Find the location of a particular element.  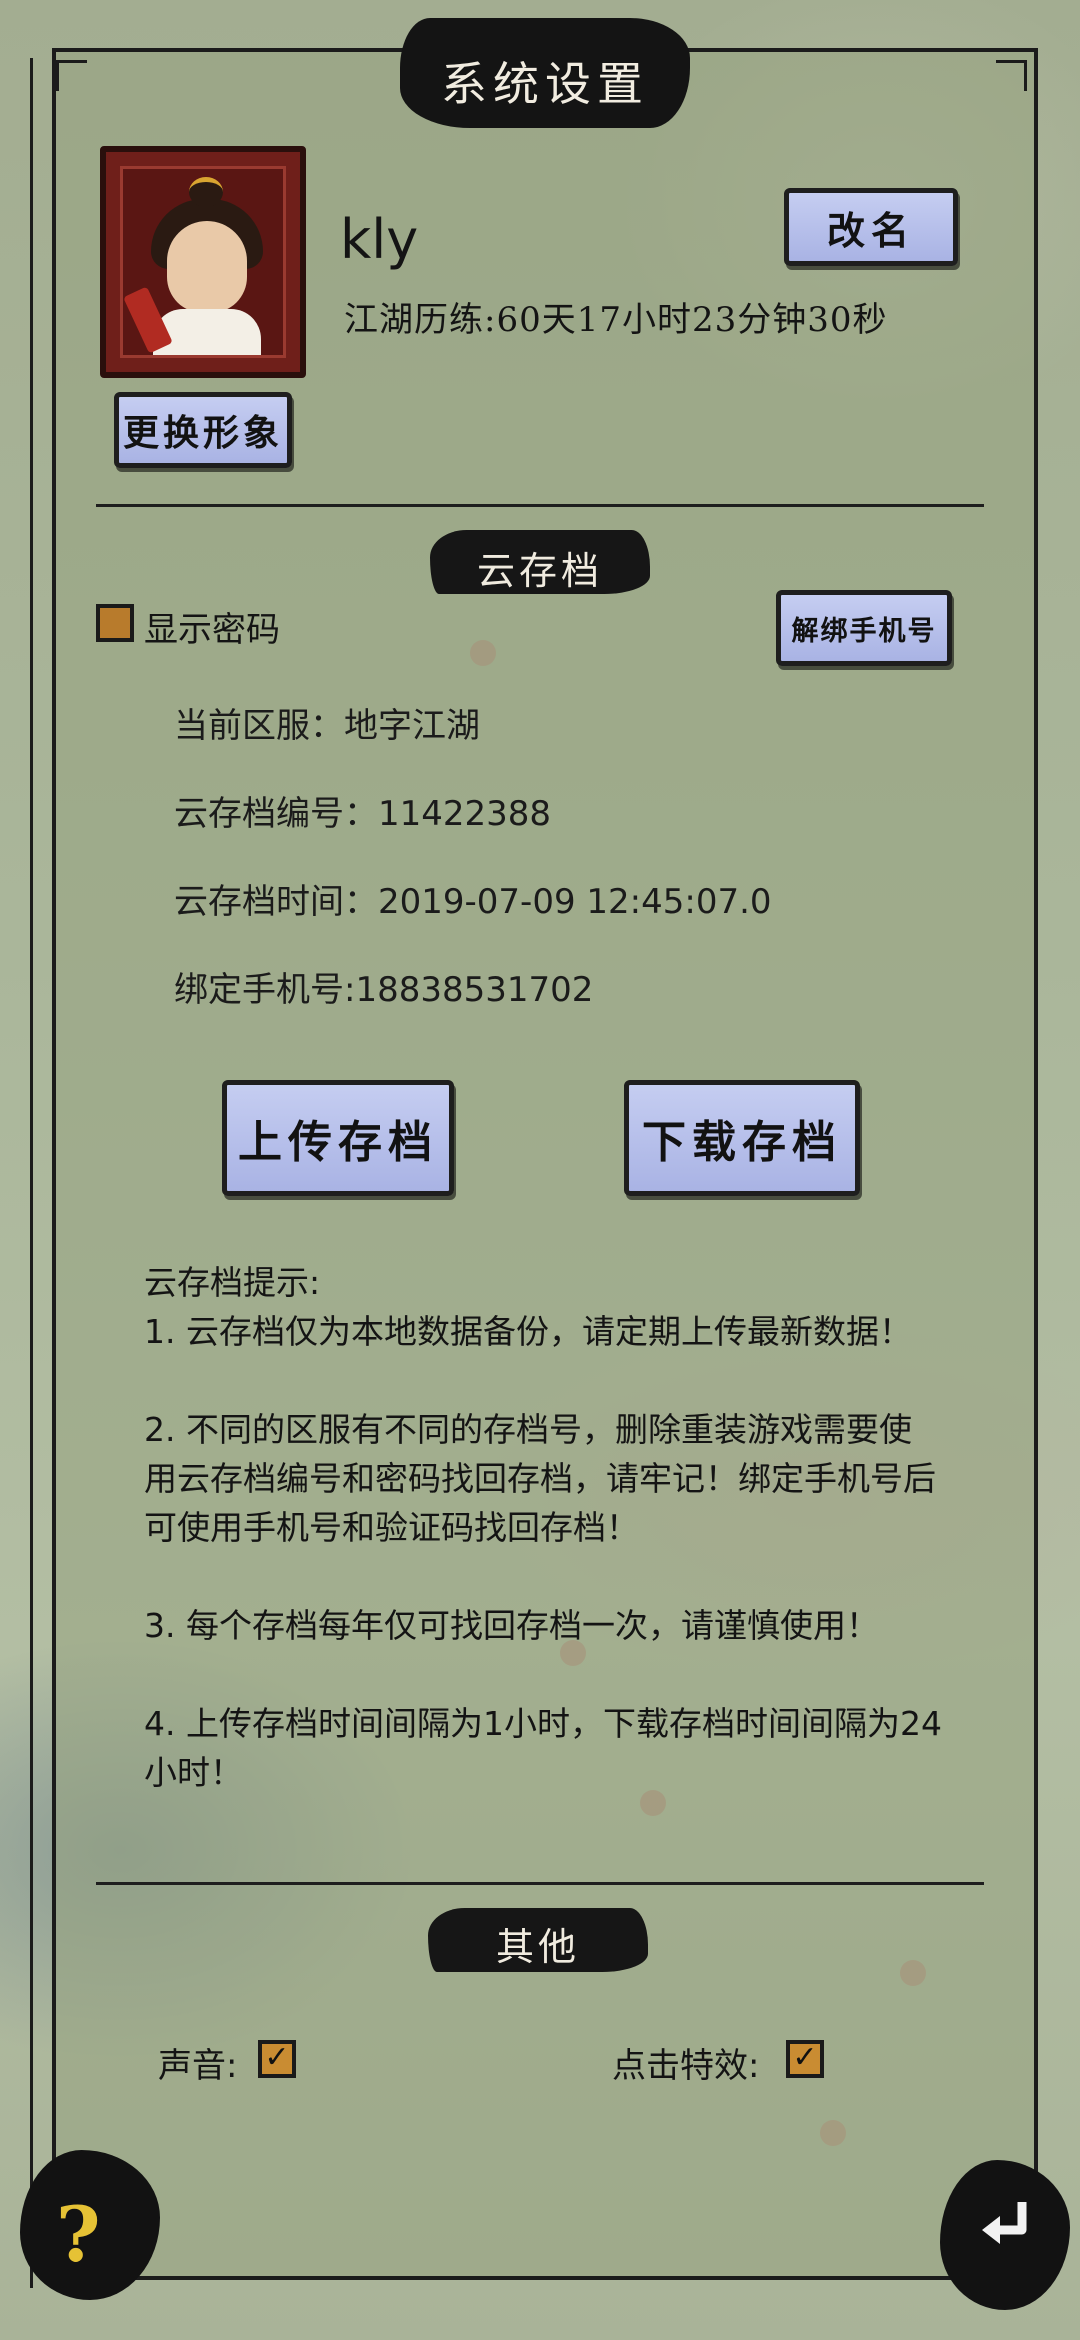

other-section-title: 其他 is located at coordinates (537, 1947).